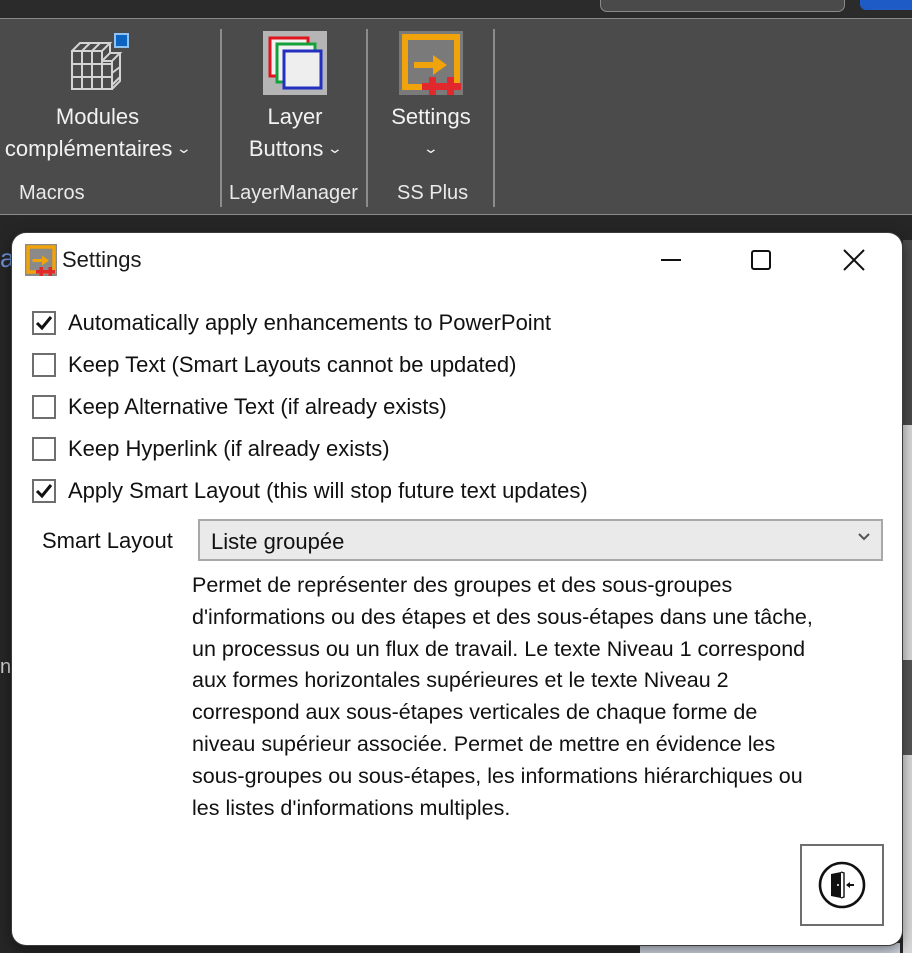 The image size is (912, 953). Describe the element at coordinates (431, 99) in the screenshot. I see `ss-plus-settings-button: Settings ⌄` at that location.